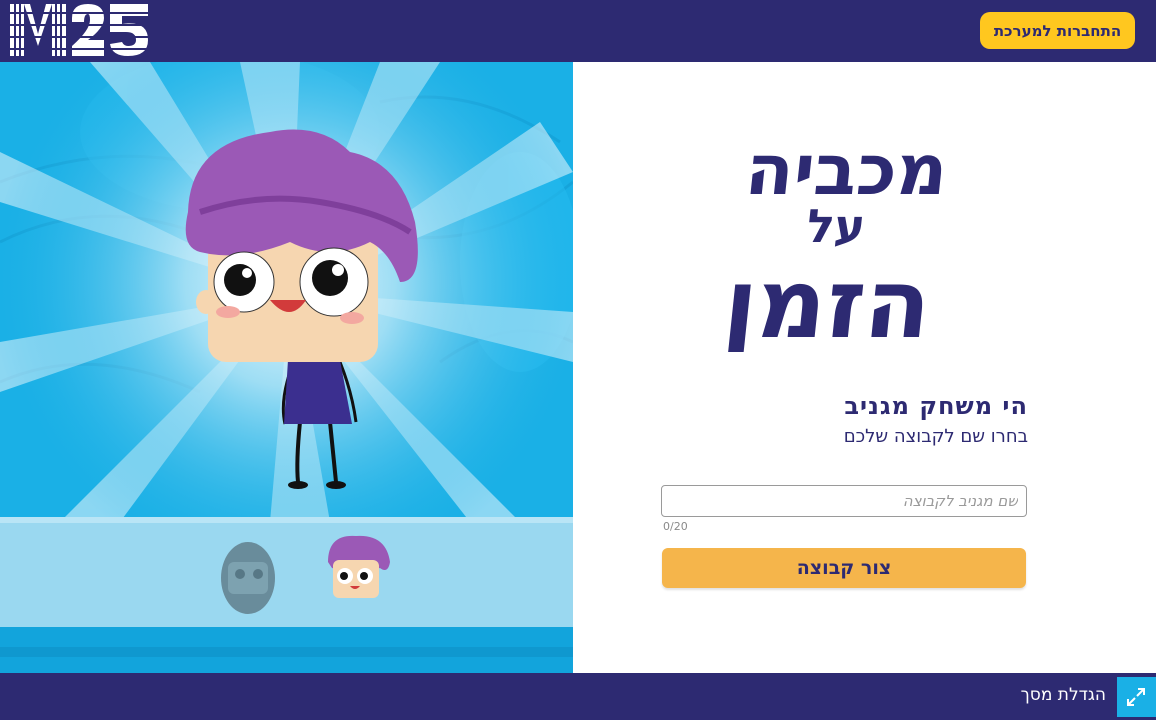  Describe the element at coordinates (935, 436) in the screenshot. I see `page-subheadline: בחרו שם לקבוצה שלכם` at that location.